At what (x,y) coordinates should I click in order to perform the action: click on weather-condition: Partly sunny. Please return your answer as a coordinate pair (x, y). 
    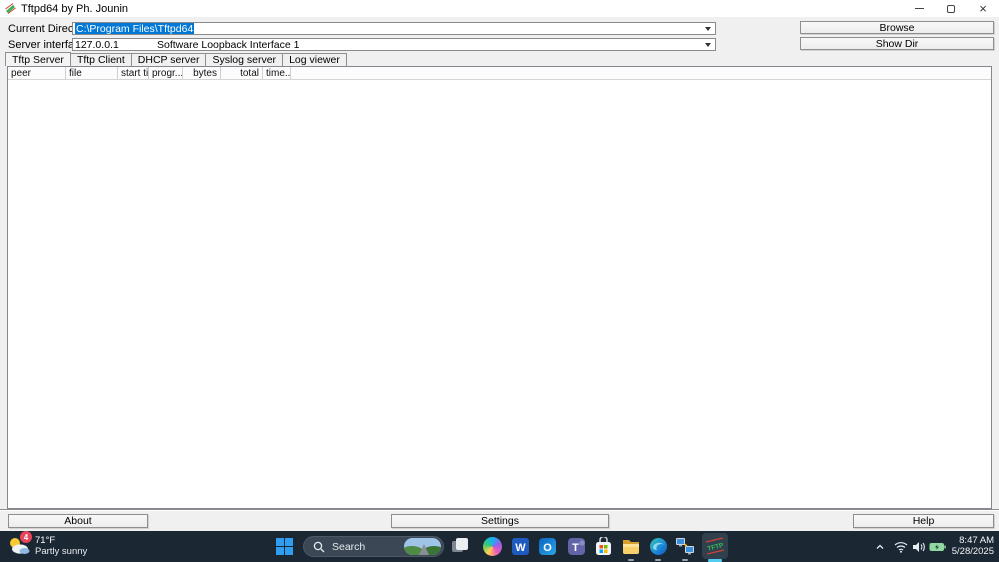
    Looking at the image, I should click on (61, 551).